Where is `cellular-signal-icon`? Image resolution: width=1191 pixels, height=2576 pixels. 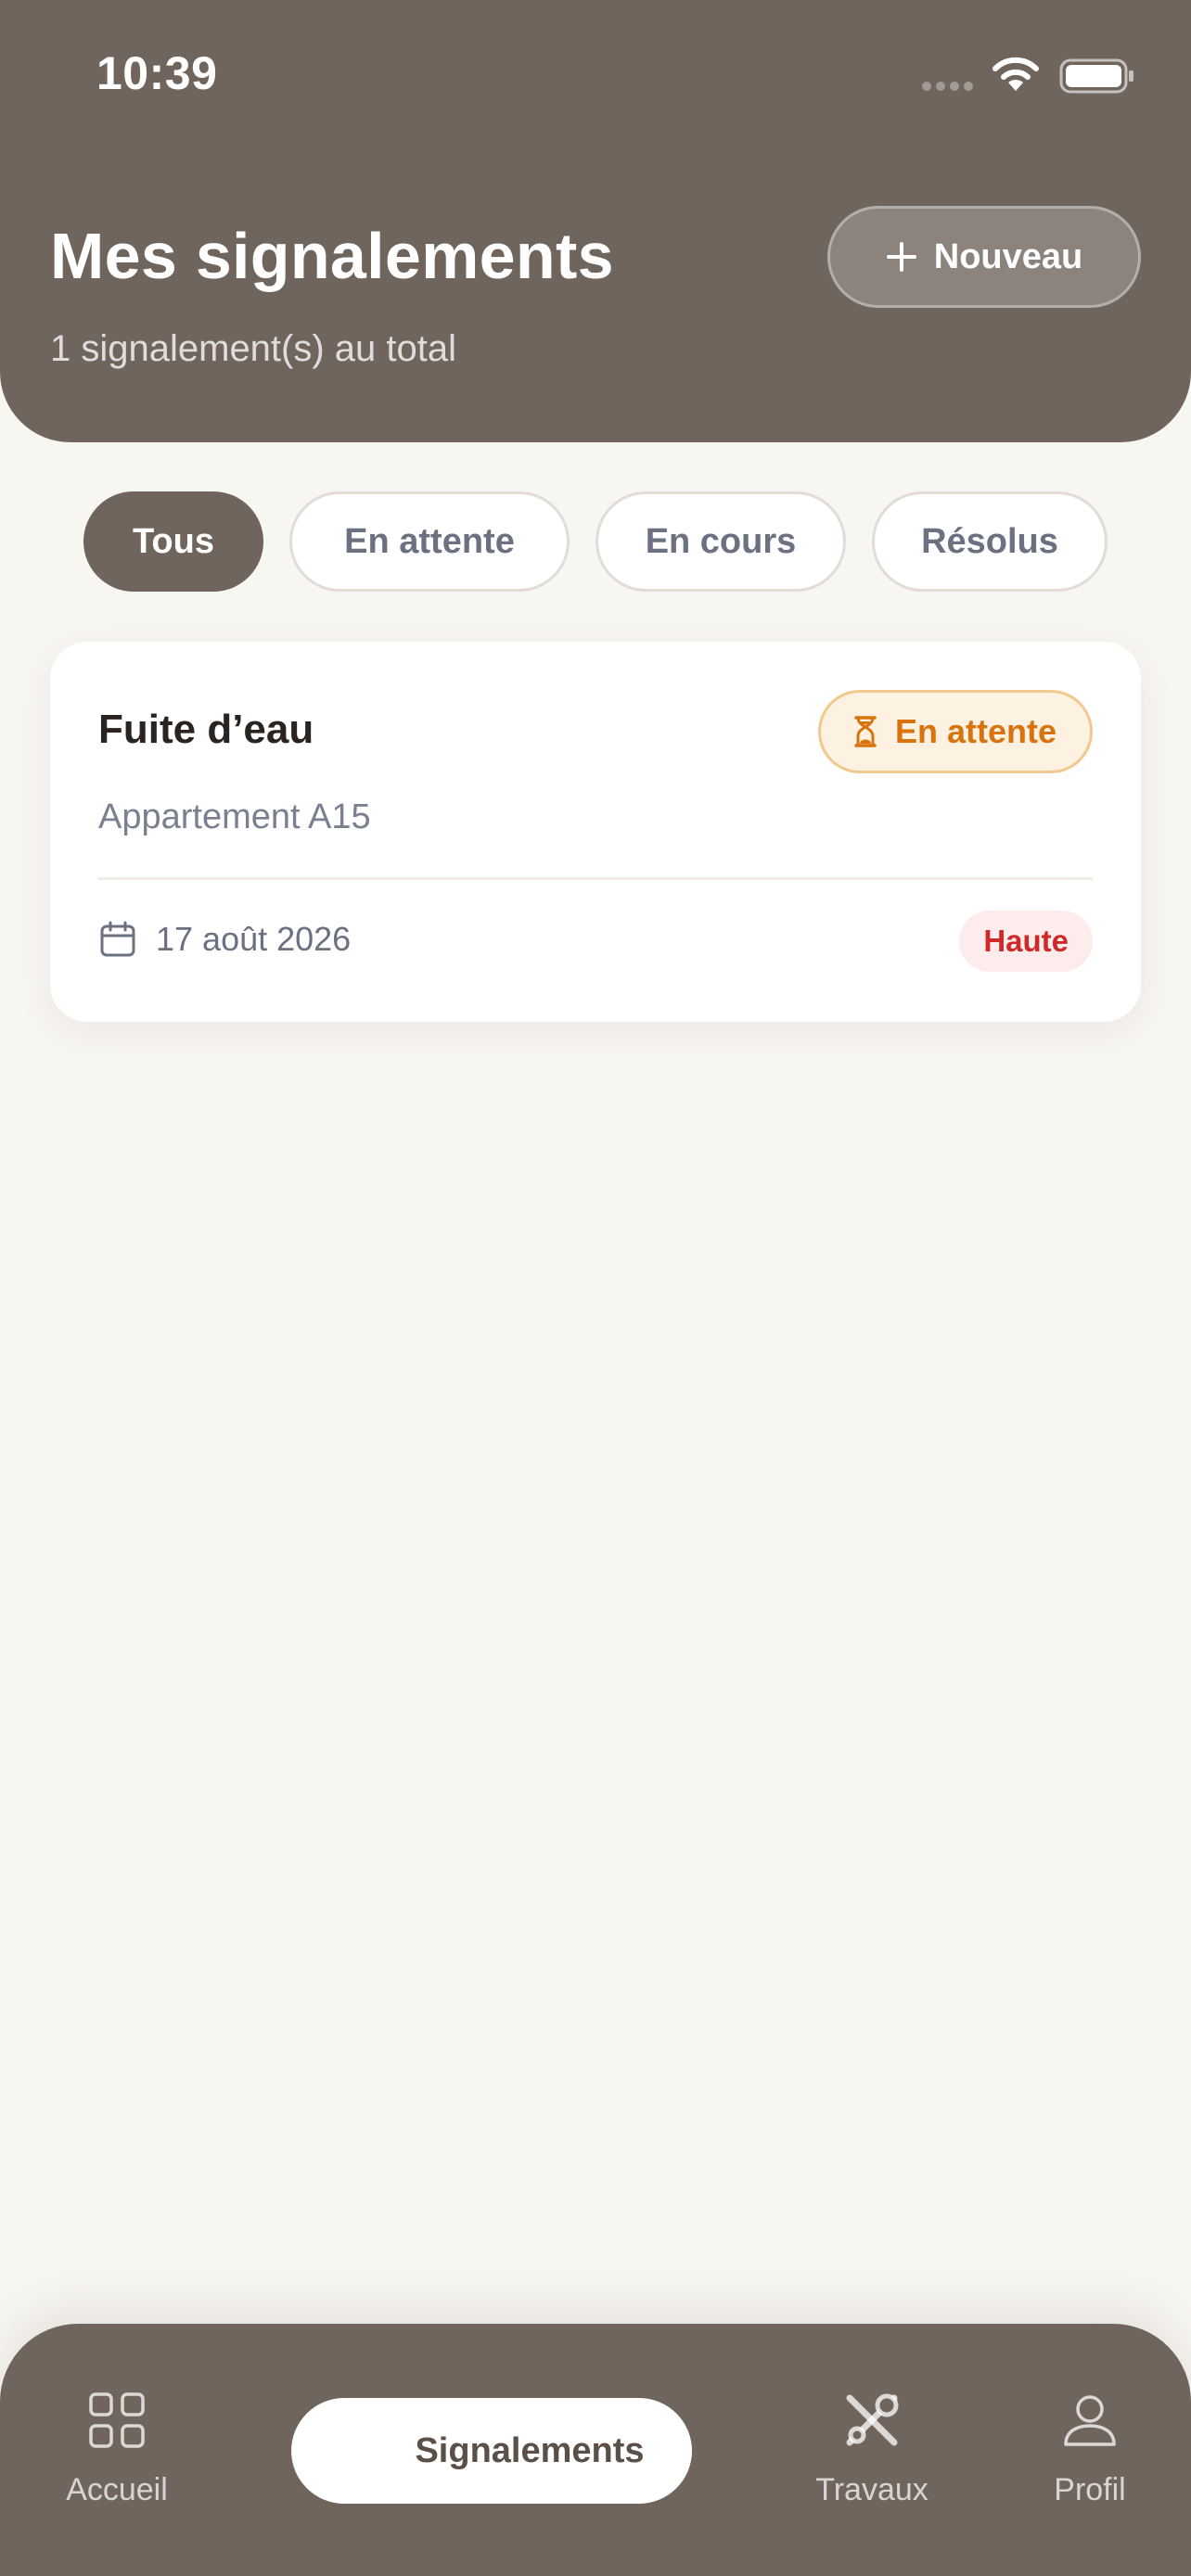 cellular-signal-icon is located at coordinates (947, 87).